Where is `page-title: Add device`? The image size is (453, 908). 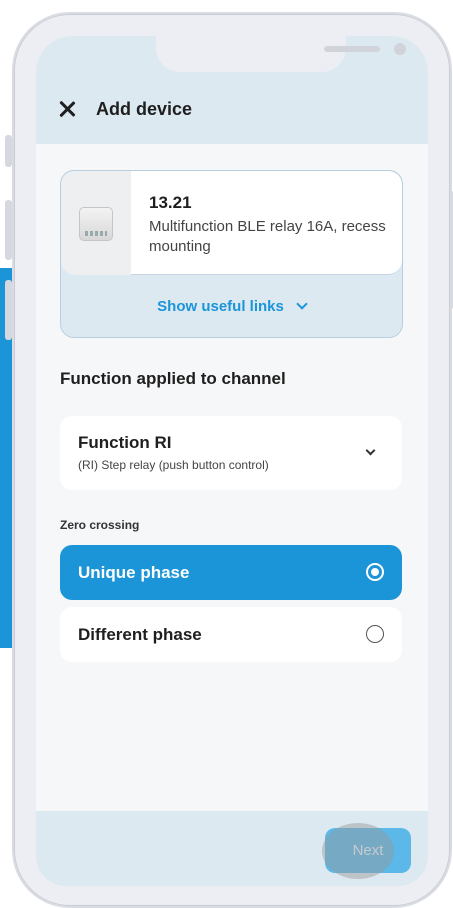 page-title: Add device is located at coordinates (144, 108).